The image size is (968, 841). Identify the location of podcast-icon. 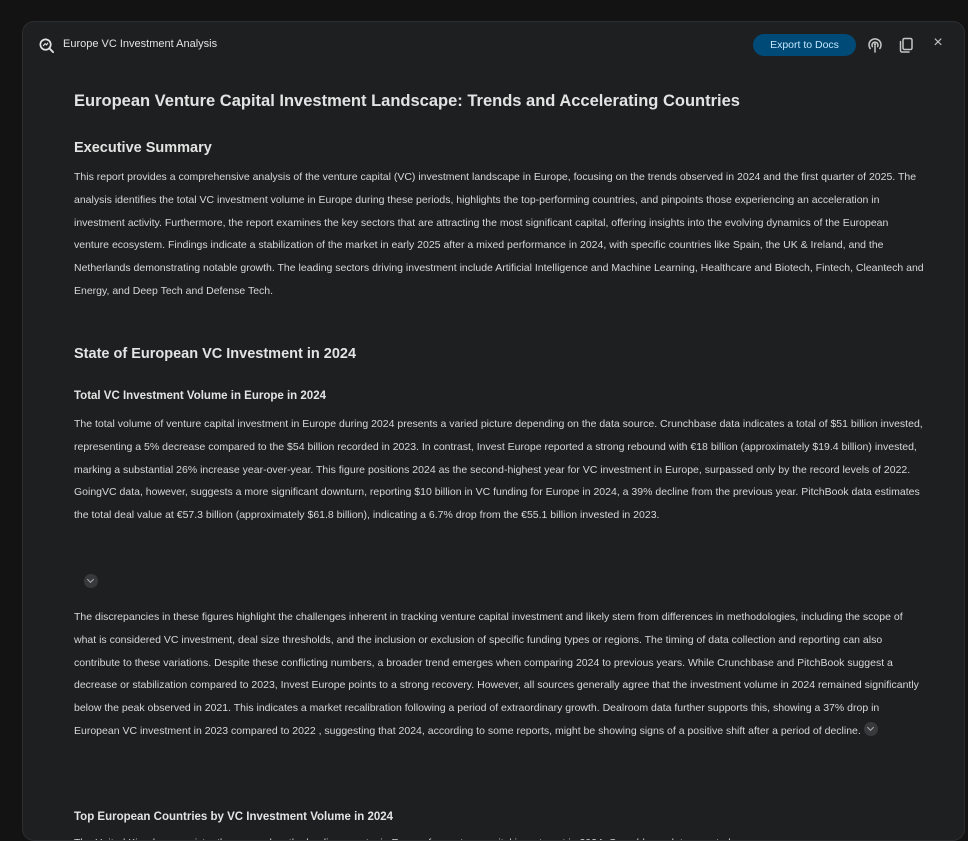
(875, 45).